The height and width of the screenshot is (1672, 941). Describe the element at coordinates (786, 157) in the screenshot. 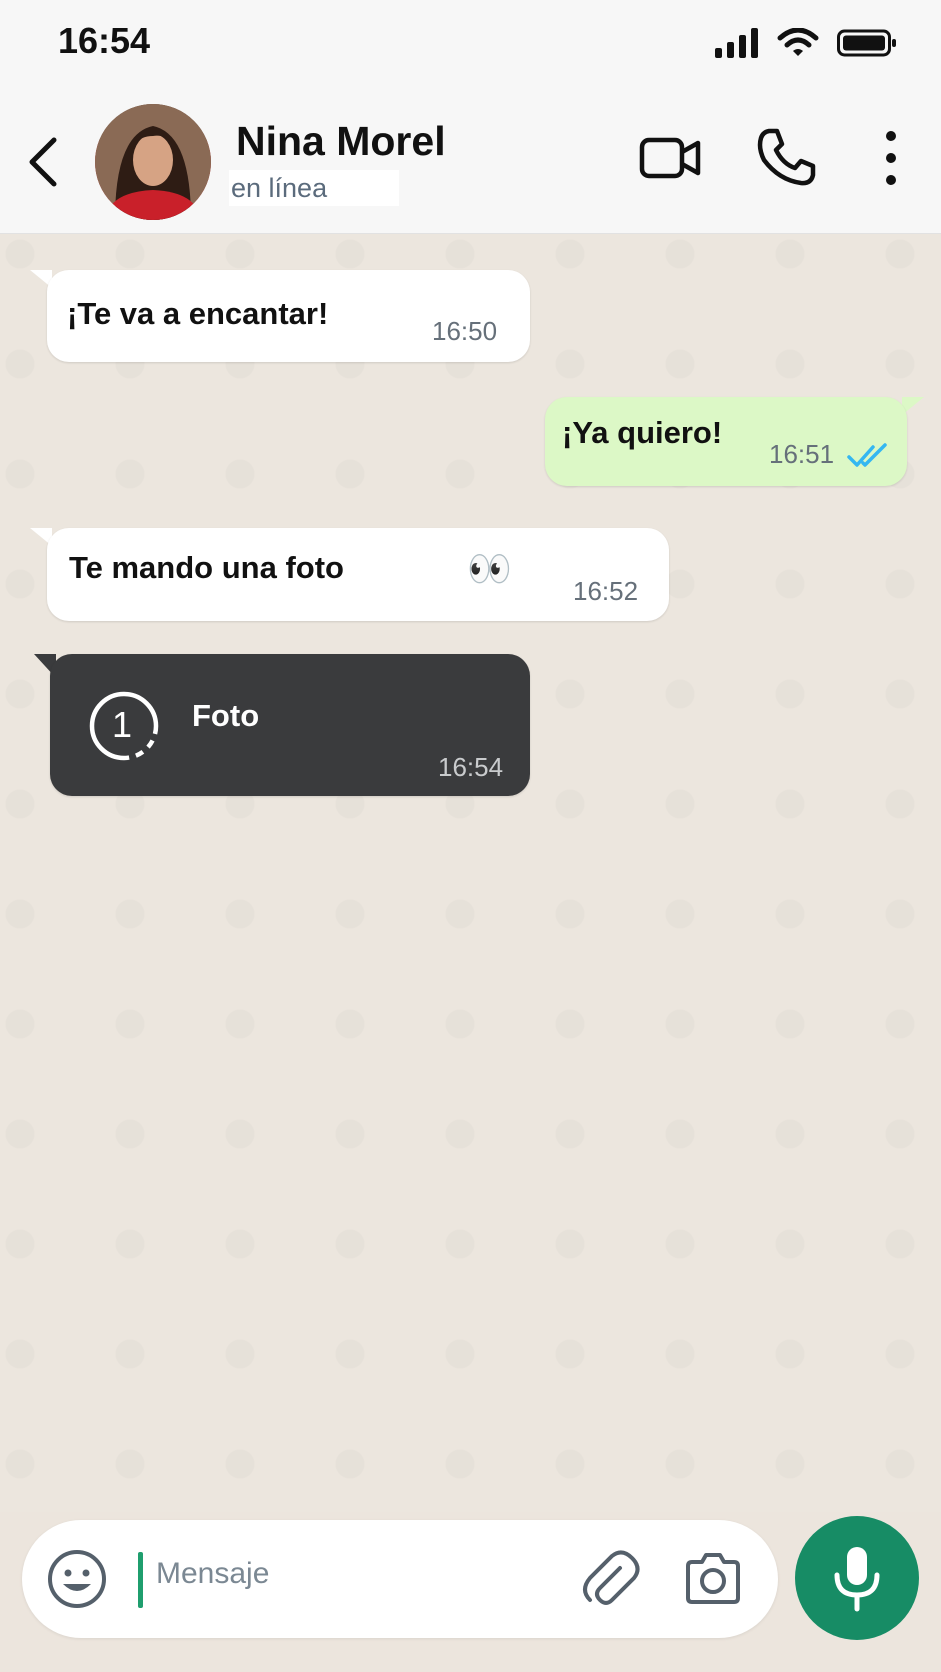

I see `phone-icon` at that location.